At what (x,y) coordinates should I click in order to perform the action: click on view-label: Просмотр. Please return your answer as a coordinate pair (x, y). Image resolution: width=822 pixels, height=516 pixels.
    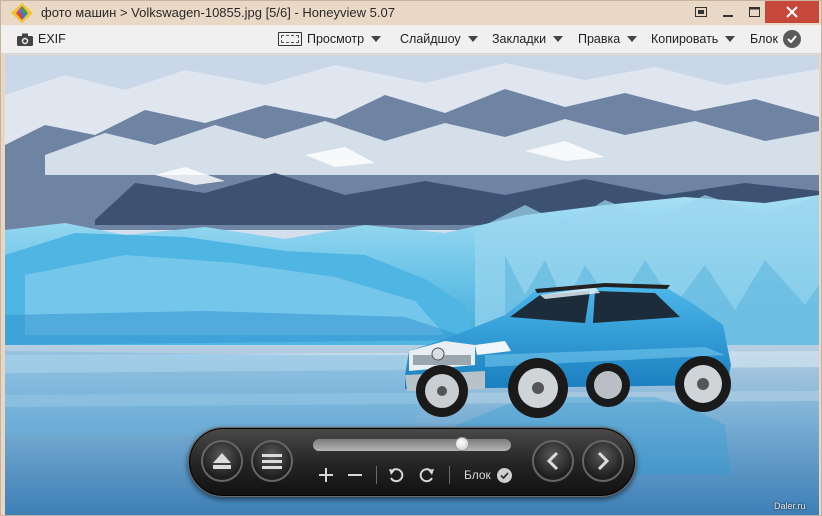
    Looking at the image, I should click on (336, 39).